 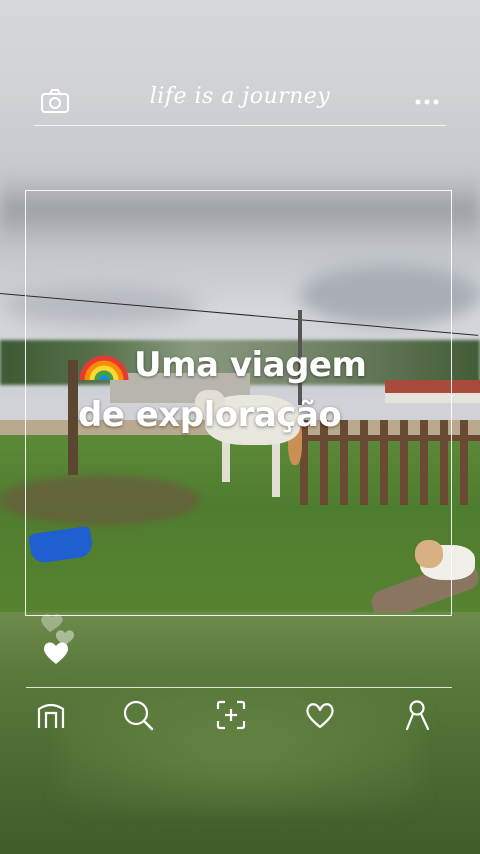 What do you see at coordinates (250, 365) in the screenshot?
I see `caption-text-1: Uma viagem` at bounding box center [250, 365].